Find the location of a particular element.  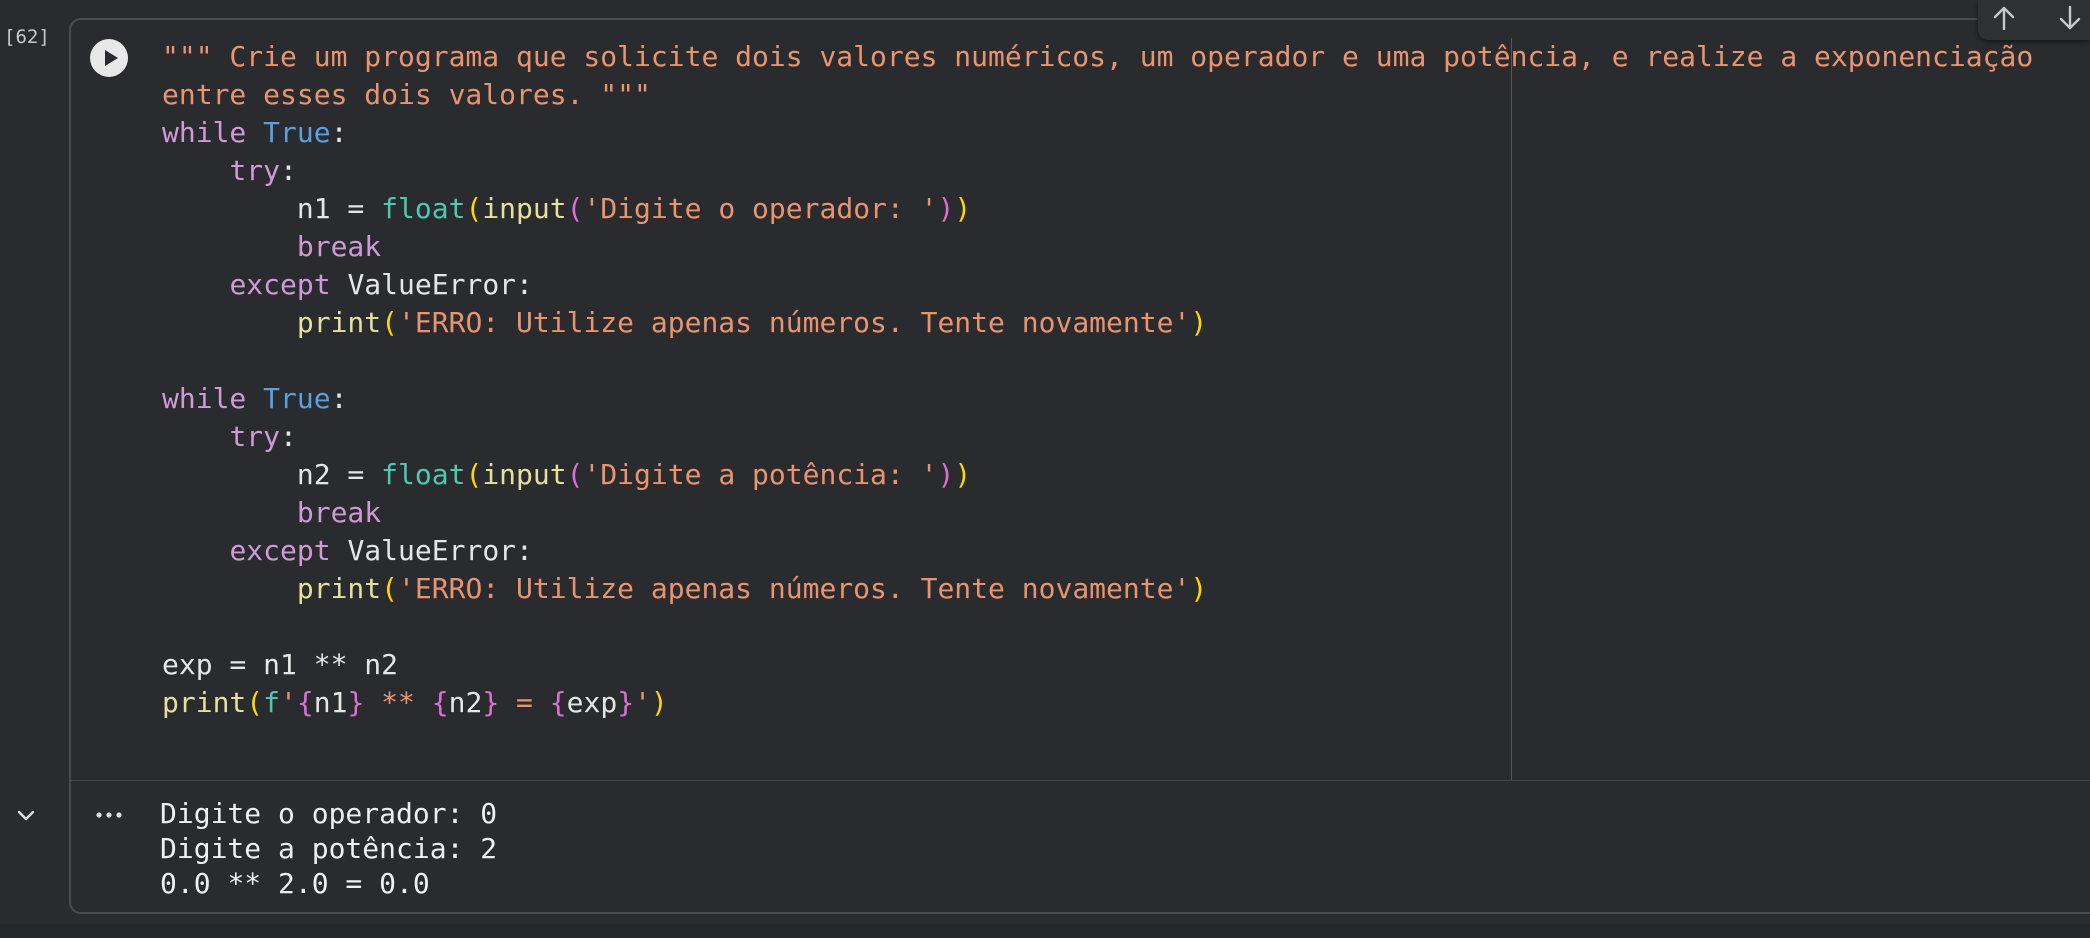

arrow-down-icon is located at coordinates (2070, 17).